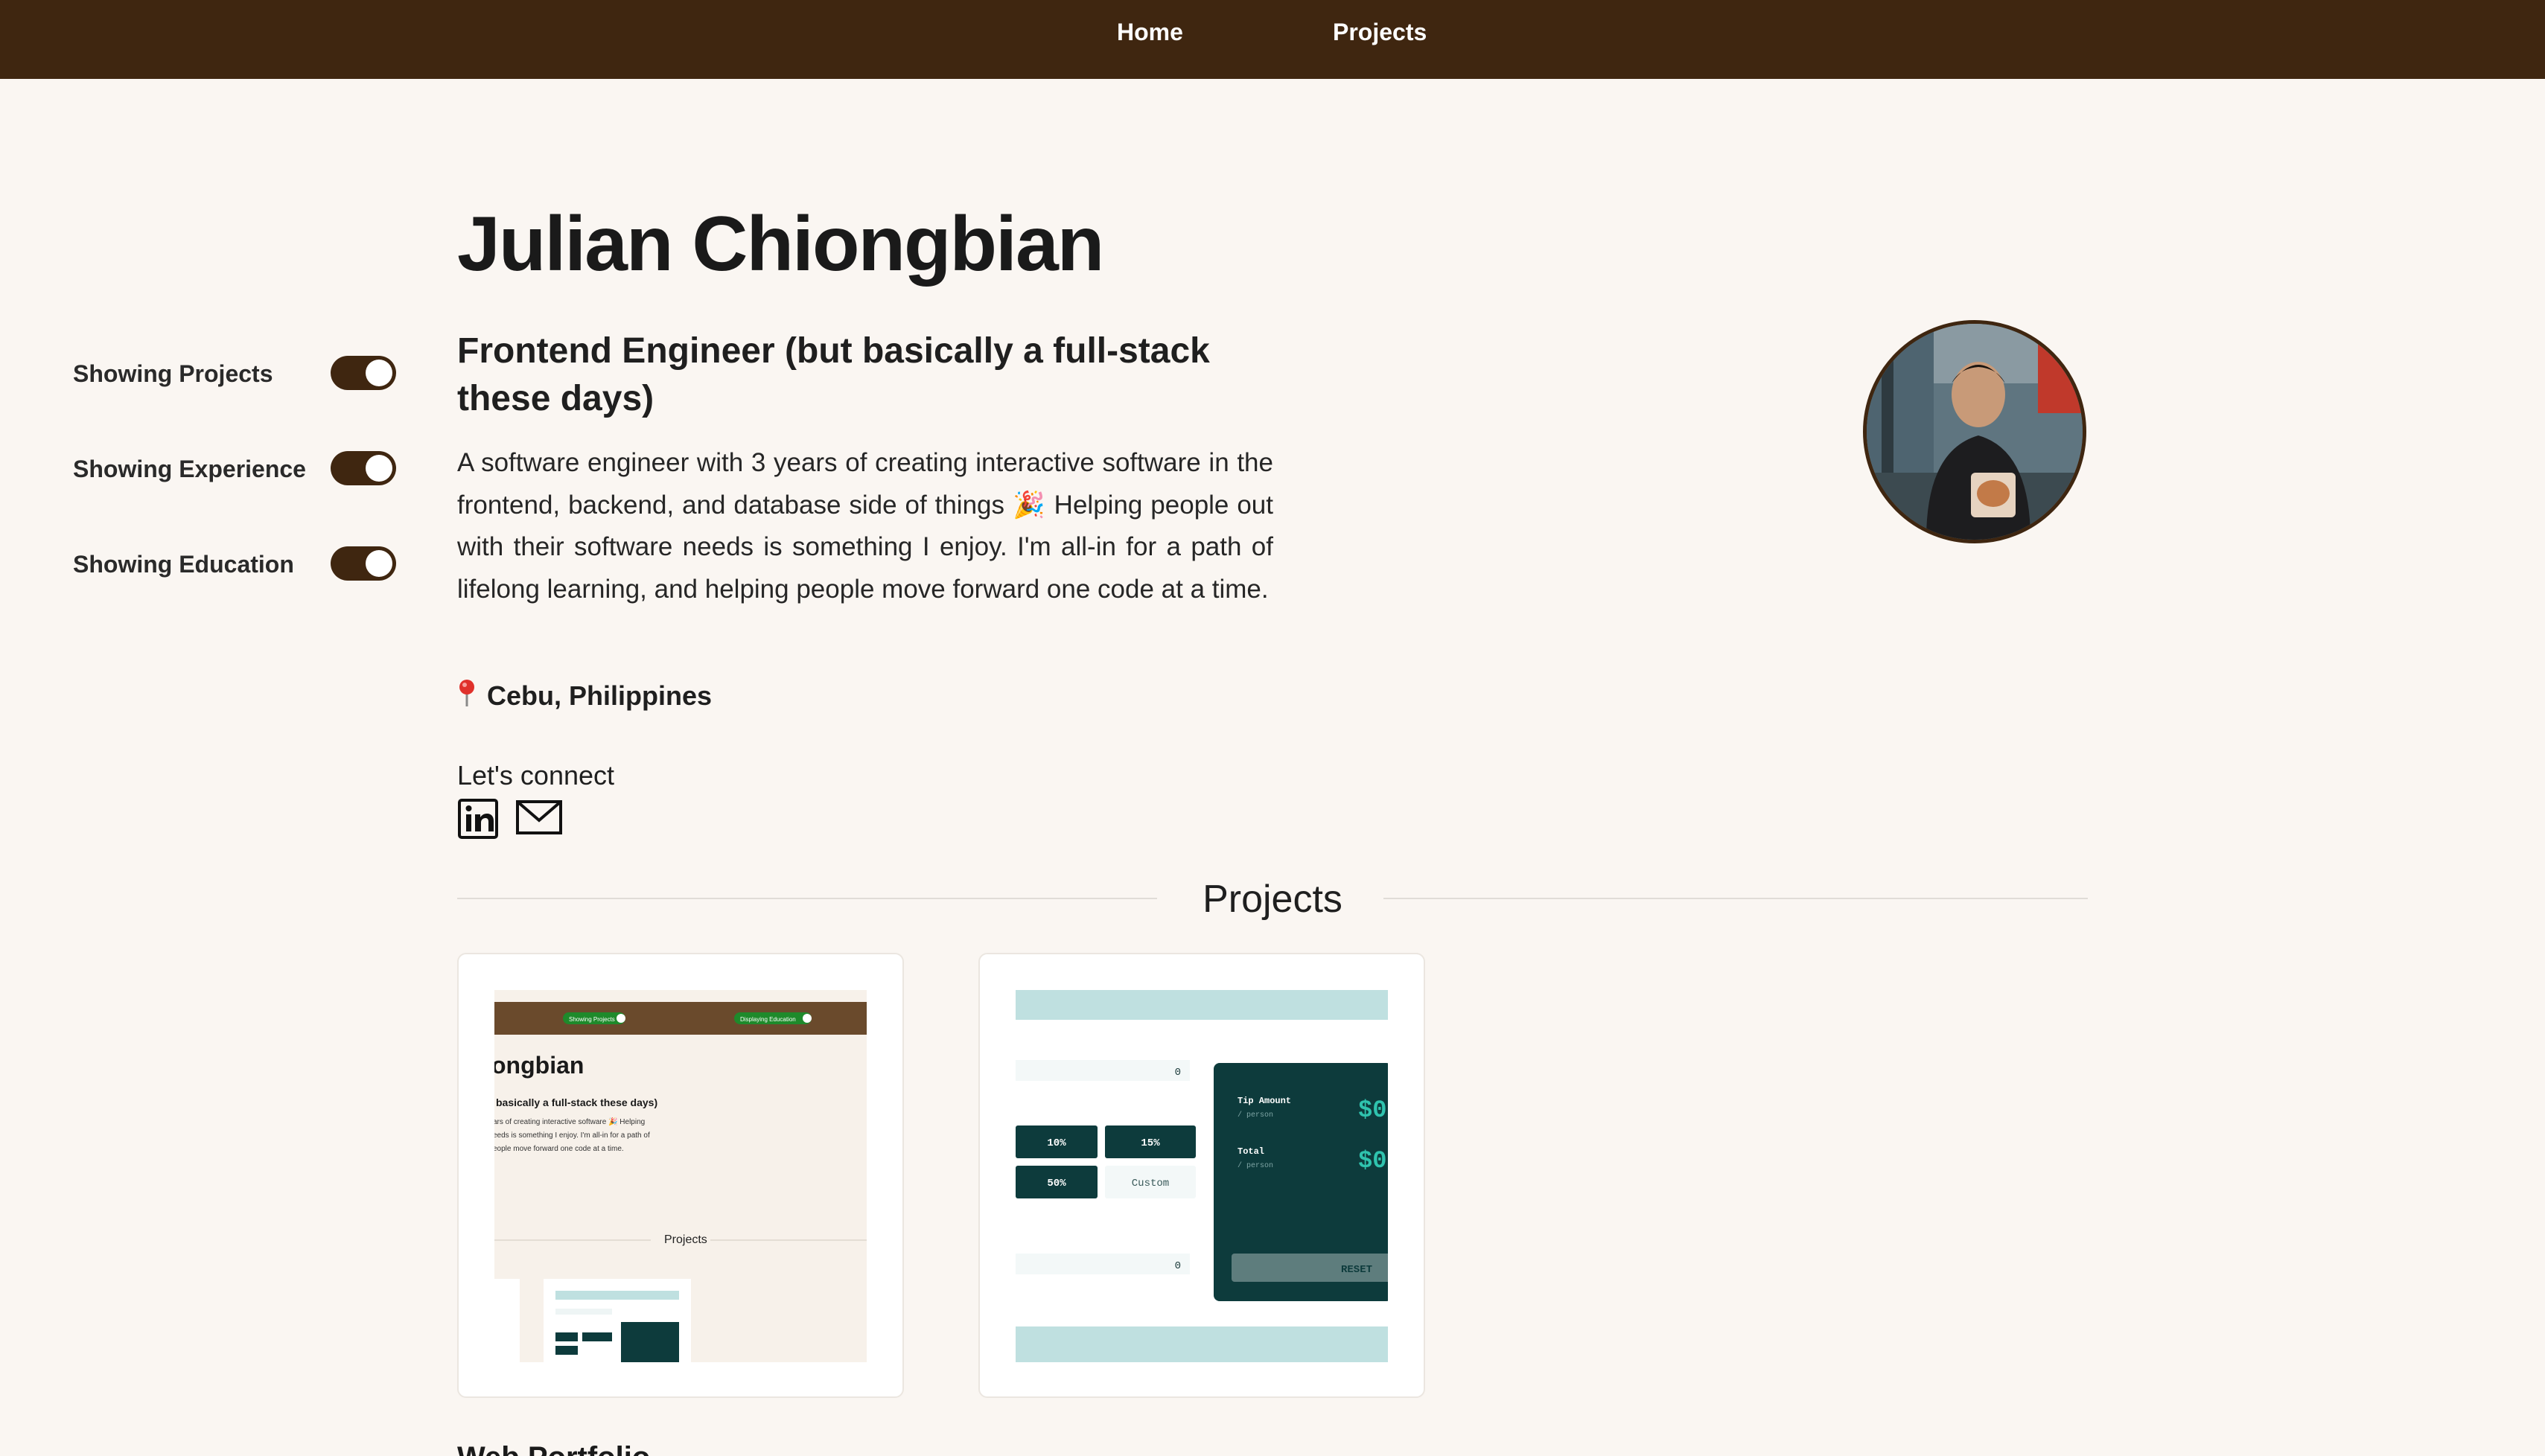  I want to click on toggle-row-experience: Showing Experience, so click(237, 492).